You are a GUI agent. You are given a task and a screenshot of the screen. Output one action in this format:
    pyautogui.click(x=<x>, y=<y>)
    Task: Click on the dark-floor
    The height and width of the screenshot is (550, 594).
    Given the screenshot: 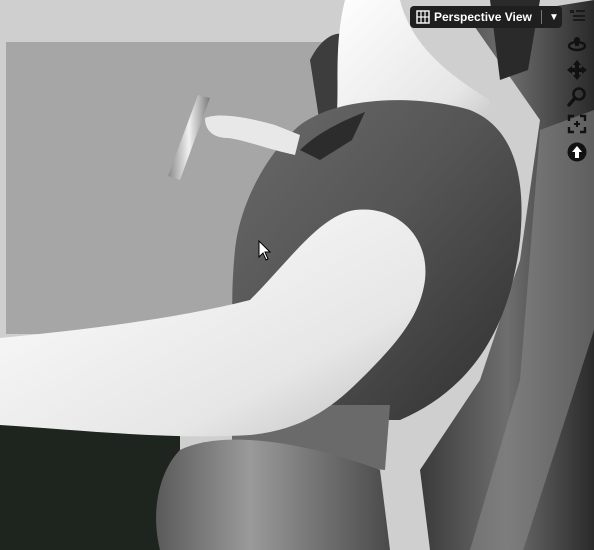 What is the action you would take?
    pyautogui.click(x=90, y=485)
    